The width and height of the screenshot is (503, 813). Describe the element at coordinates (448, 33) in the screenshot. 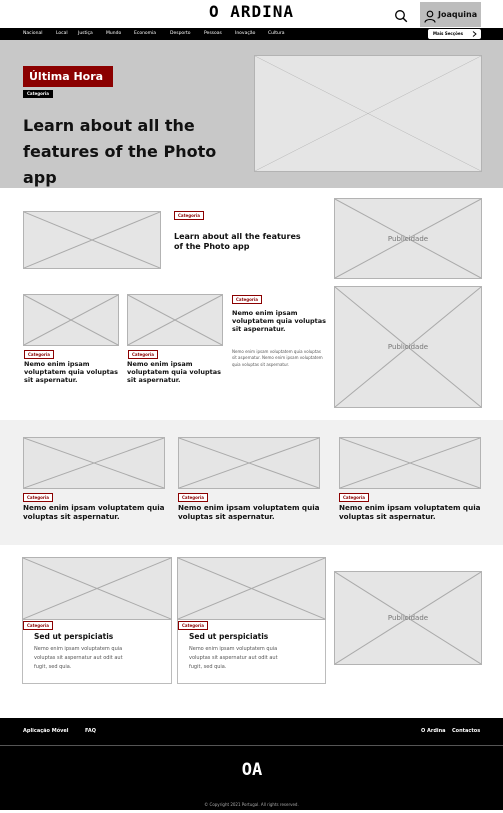

I see `more-sections-label: Mais Secções` at that location.